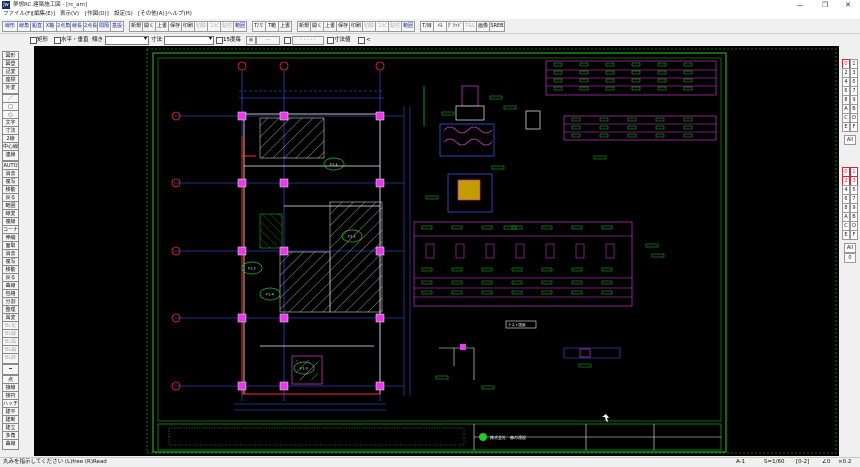  What do you see at coordinates (848, 5) in the screenshot?
I see `close-button: ✕` at bounding box center [848, 5].